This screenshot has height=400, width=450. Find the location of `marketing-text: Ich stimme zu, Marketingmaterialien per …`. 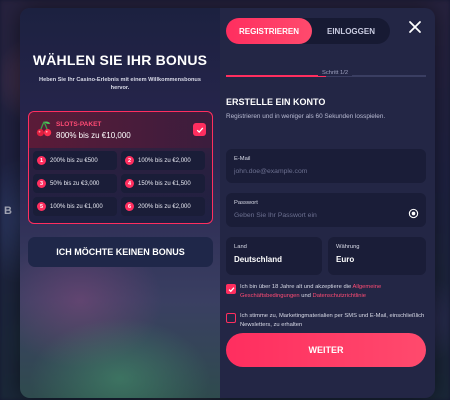

marketing-text: Ich stimme zu, Marketingmaterialien per … is located at coordinates (332, 320).